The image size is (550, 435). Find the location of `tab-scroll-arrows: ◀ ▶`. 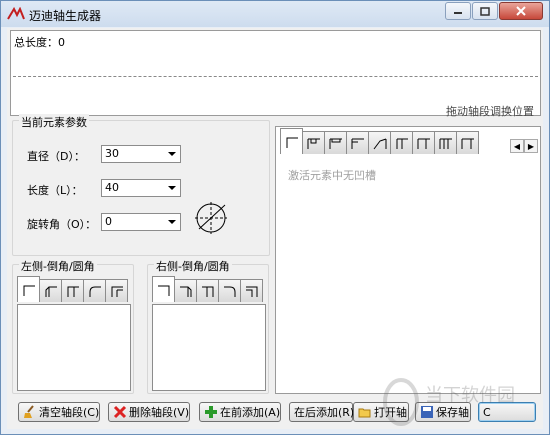

tab-scroll-arrows: ◀ ▶ is located at coordinates (524, 146).